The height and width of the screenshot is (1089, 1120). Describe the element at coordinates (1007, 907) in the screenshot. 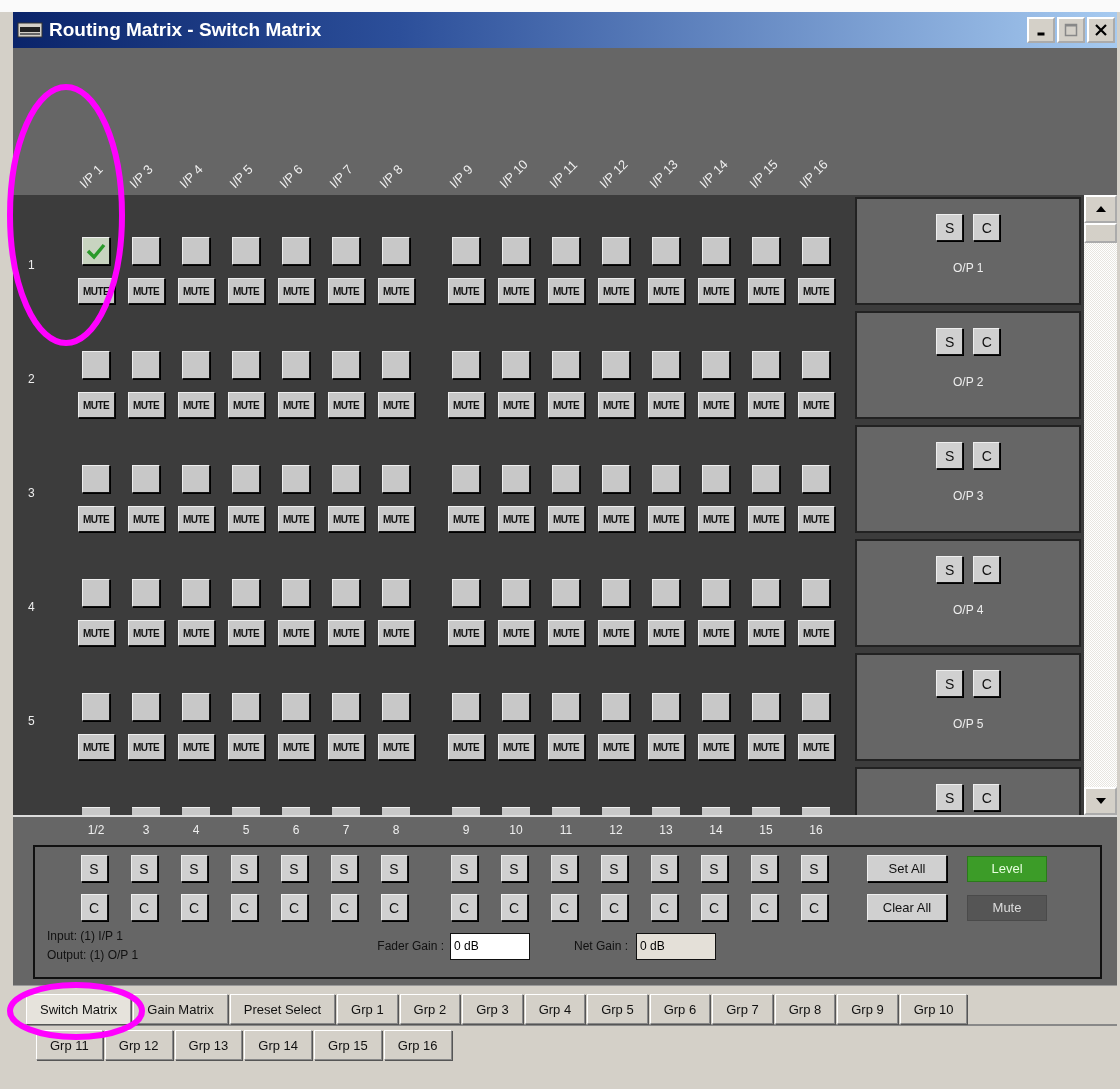

I see `mute-mode-button: Mute` at that location.